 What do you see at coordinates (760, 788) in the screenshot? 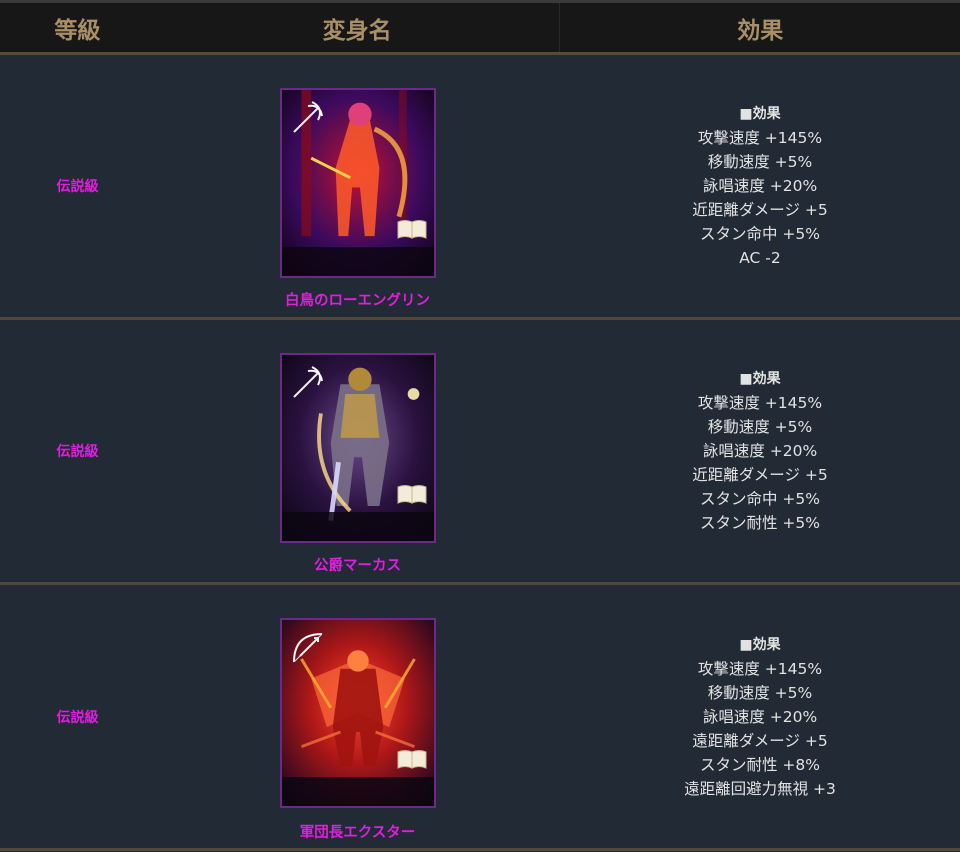
I see `effect-line: 遠距離回避力無視 +3` at bounding box center [760, 788].